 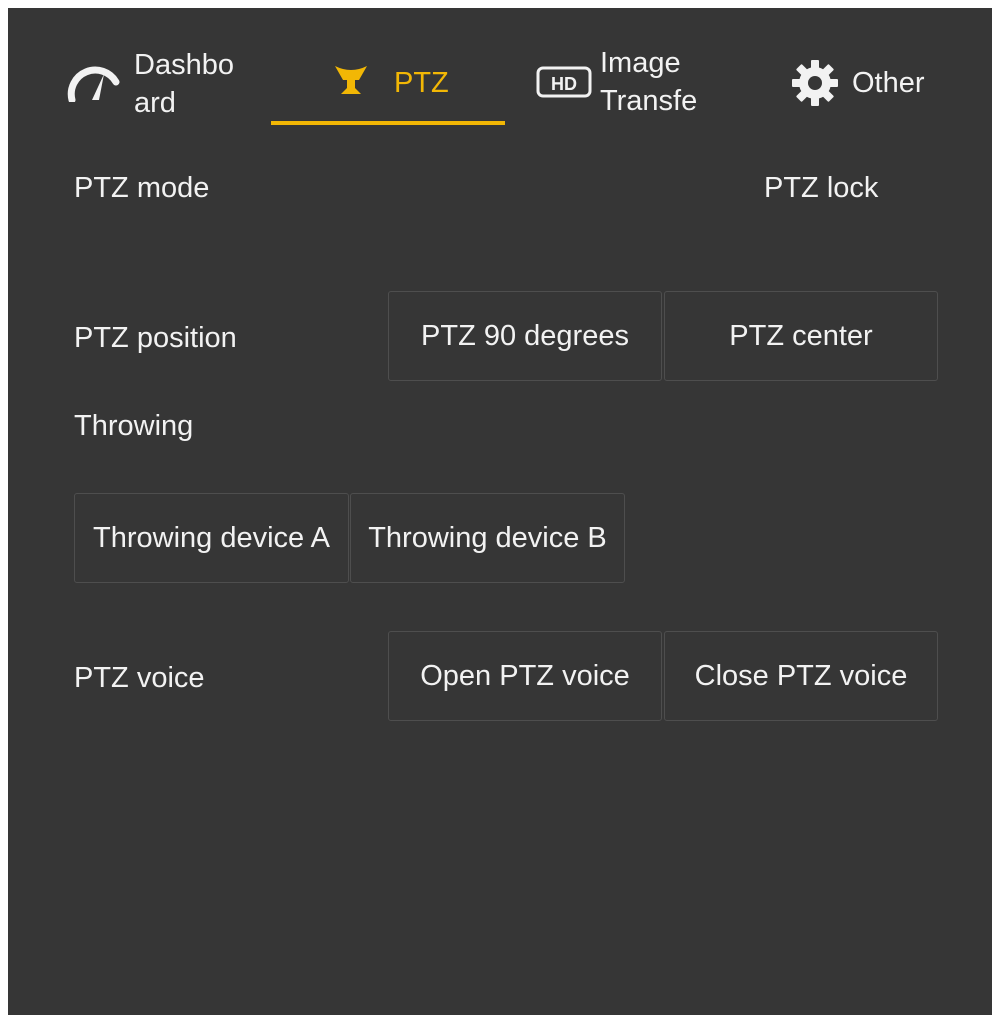 What do you see at coordinates (801, 676) in the screenshot?
I see `close-ptz-voice-button: Close PTZ voice` at bounding box center [801, 676].